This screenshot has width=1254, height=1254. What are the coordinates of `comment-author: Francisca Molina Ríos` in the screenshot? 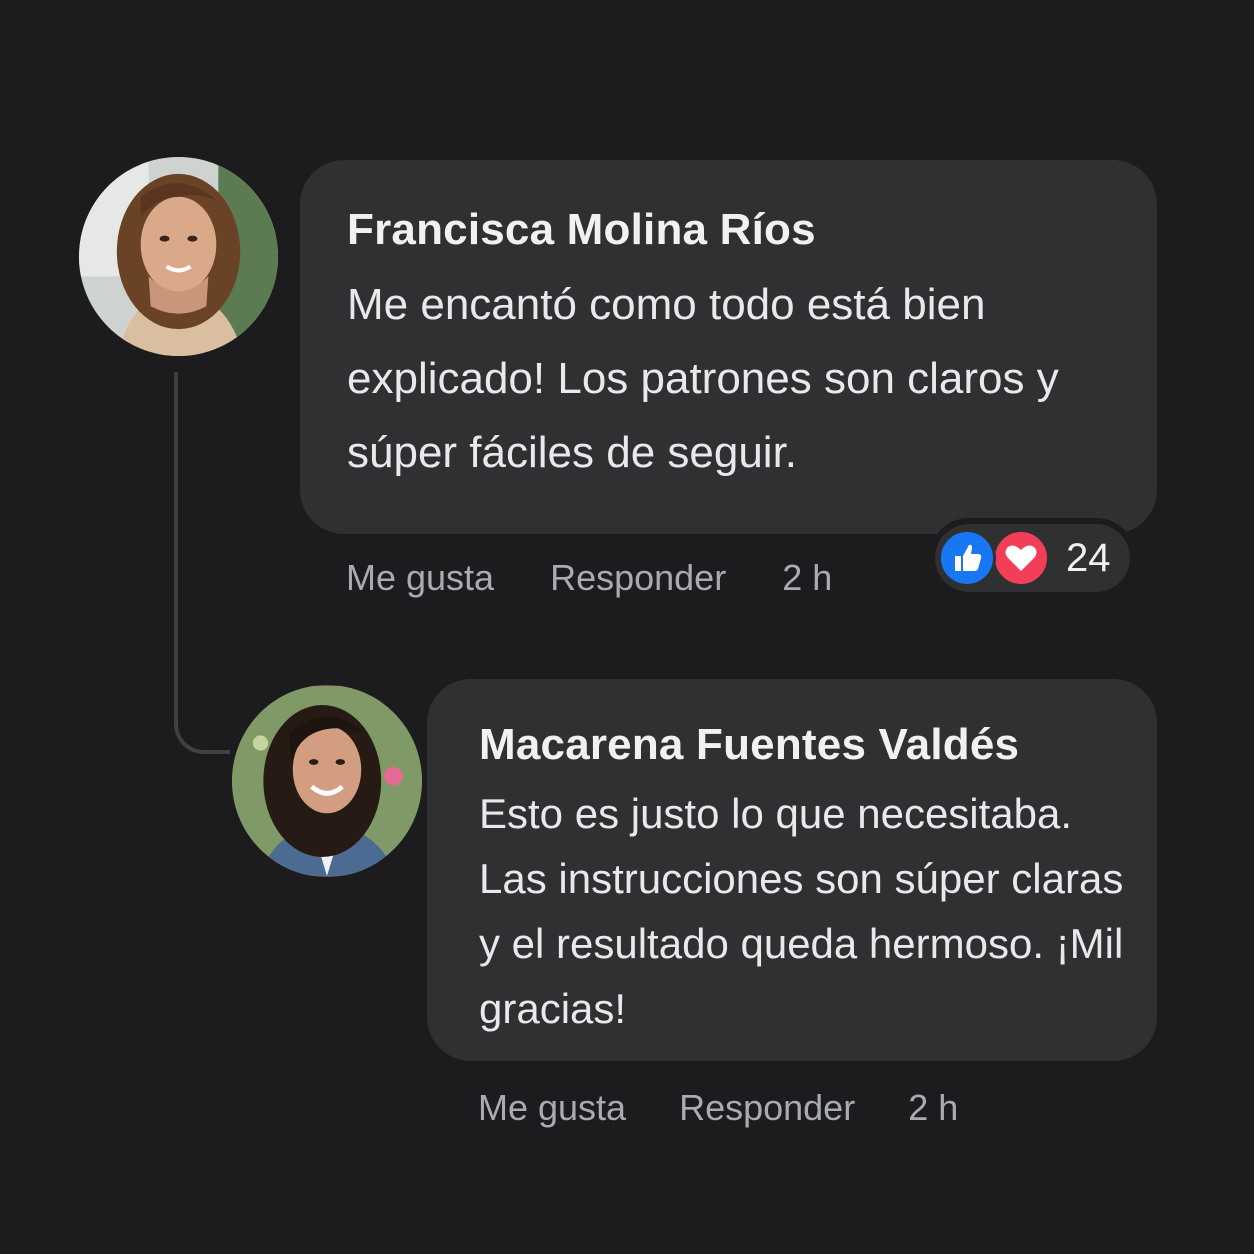 It's located at (732, 230).